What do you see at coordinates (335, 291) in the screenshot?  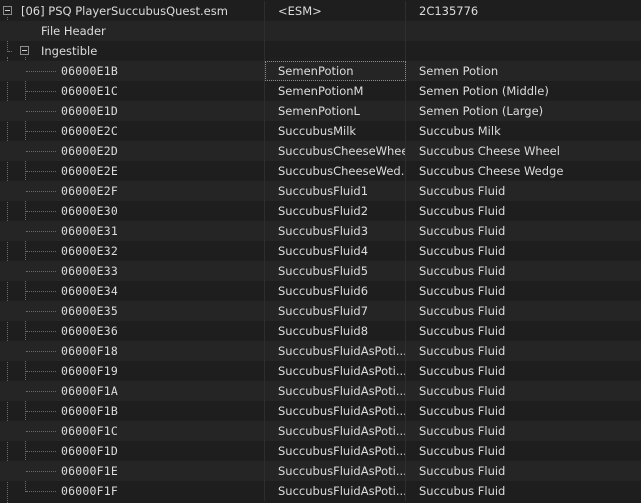 I see `editor-id-cell: SuccubusFluid6` at bounding box center [335, 291].